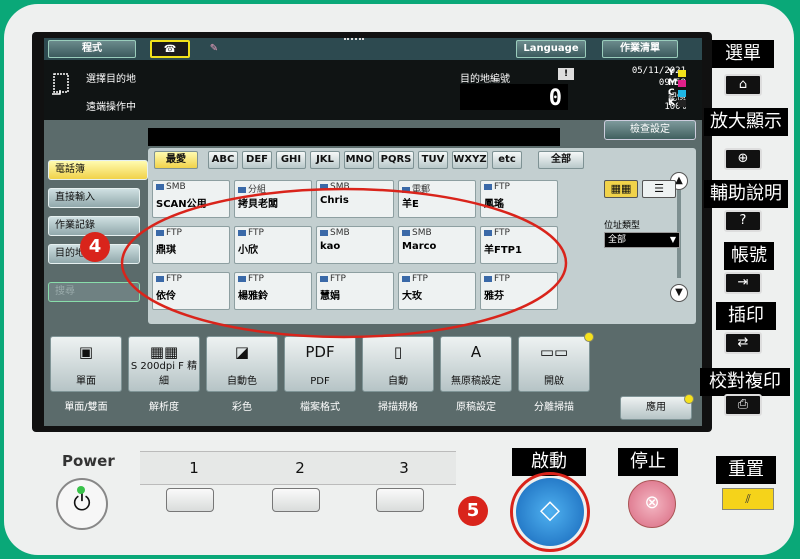  Describe the element at coordinates (111, 79) in the screenshot. I see `select-destination-text: 選擇目的地` at that location.